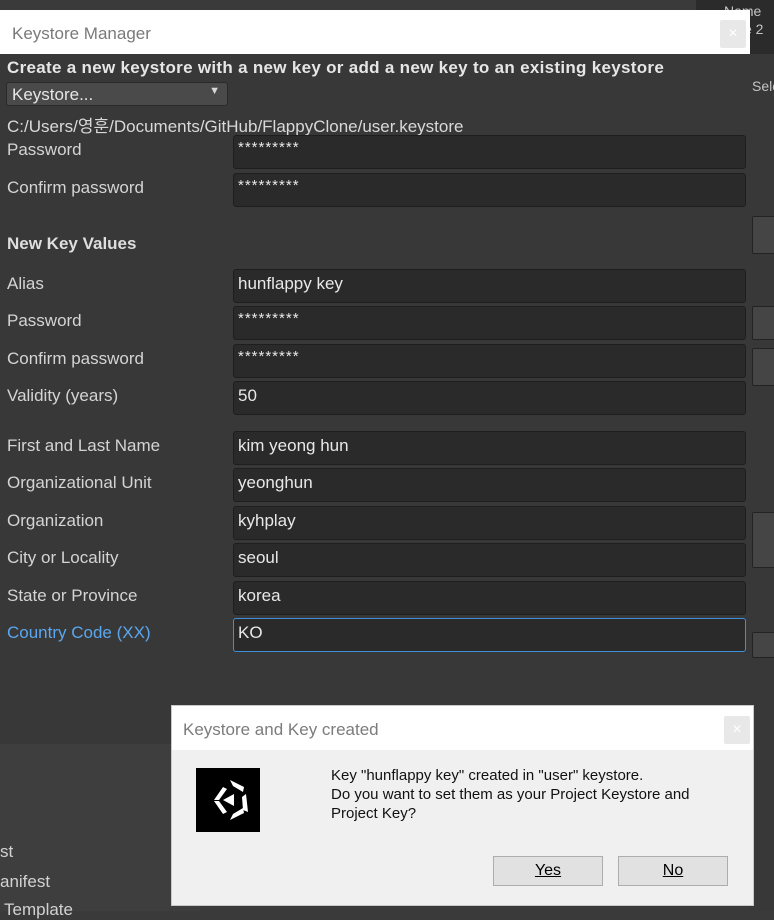 The height and width of the screenshot is (920, 774). I want to click on validity-label: Validity (years), so click(63, 395).